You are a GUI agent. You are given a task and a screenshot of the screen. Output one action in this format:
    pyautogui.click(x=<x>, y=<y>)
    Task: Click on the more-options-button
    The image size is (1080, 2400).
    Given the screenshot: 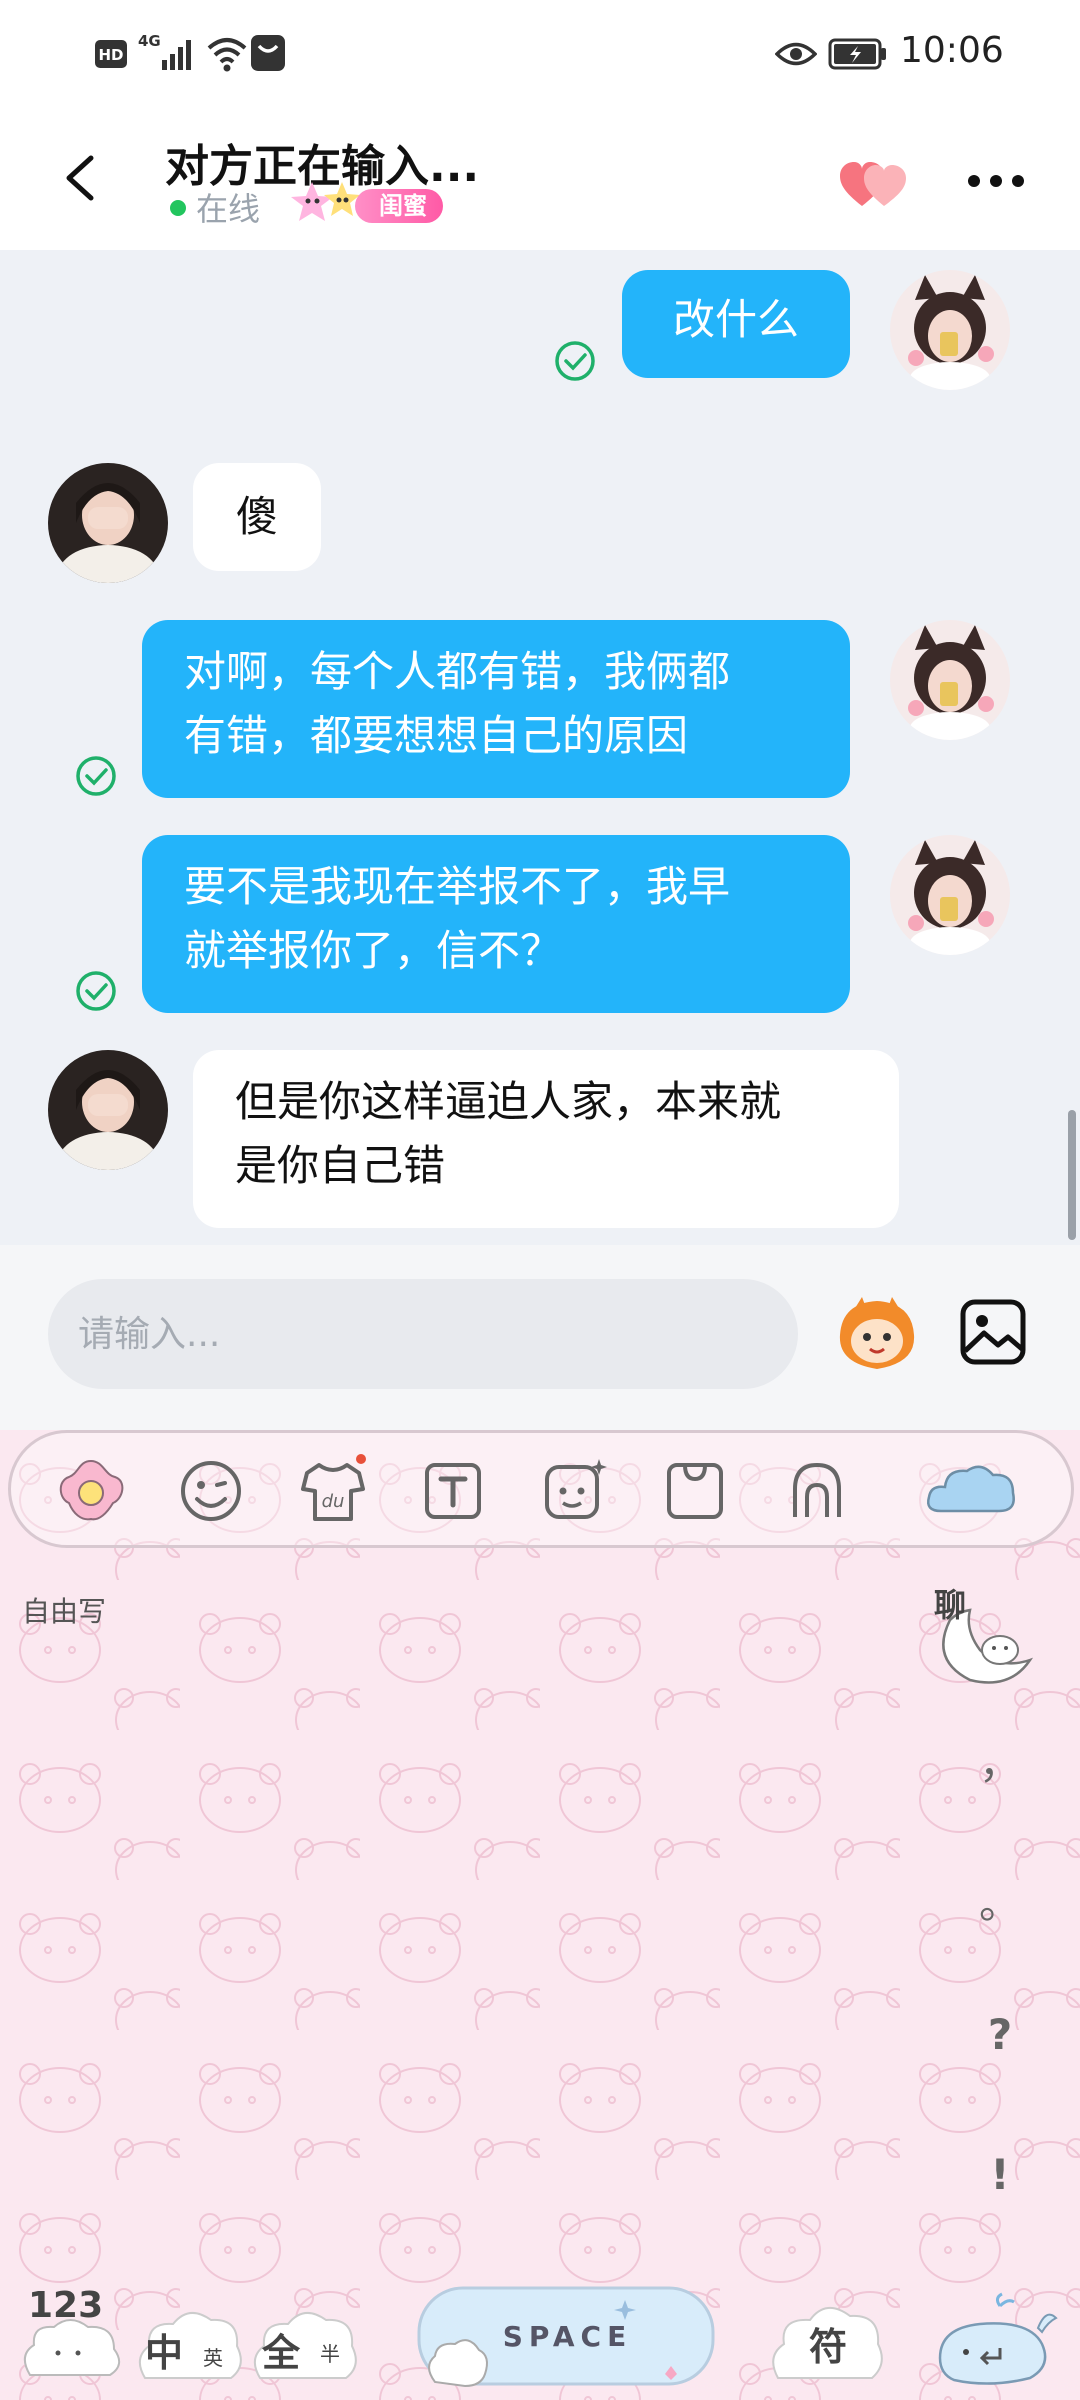 What is the action you would take?
    pyautogui.click(x=996, y=181)
    